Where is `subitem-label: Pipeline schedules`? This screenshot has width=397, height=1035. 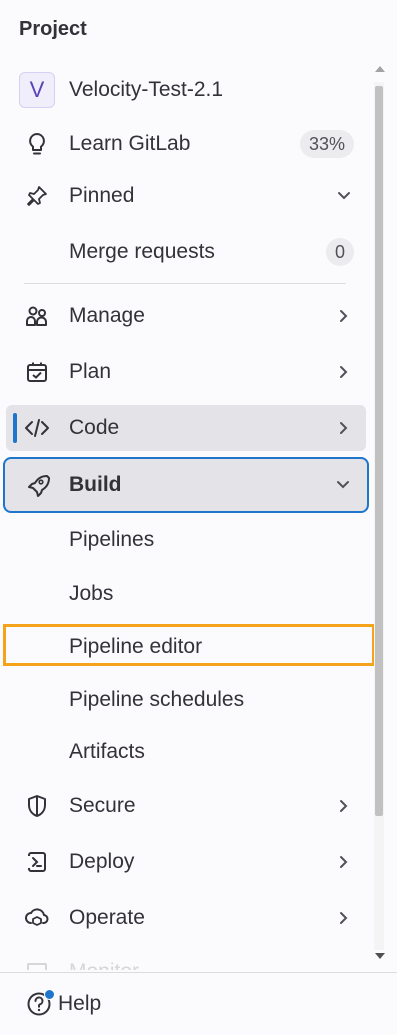
subitem-label: Pipeline schedules is located at coordinates (157, 699).